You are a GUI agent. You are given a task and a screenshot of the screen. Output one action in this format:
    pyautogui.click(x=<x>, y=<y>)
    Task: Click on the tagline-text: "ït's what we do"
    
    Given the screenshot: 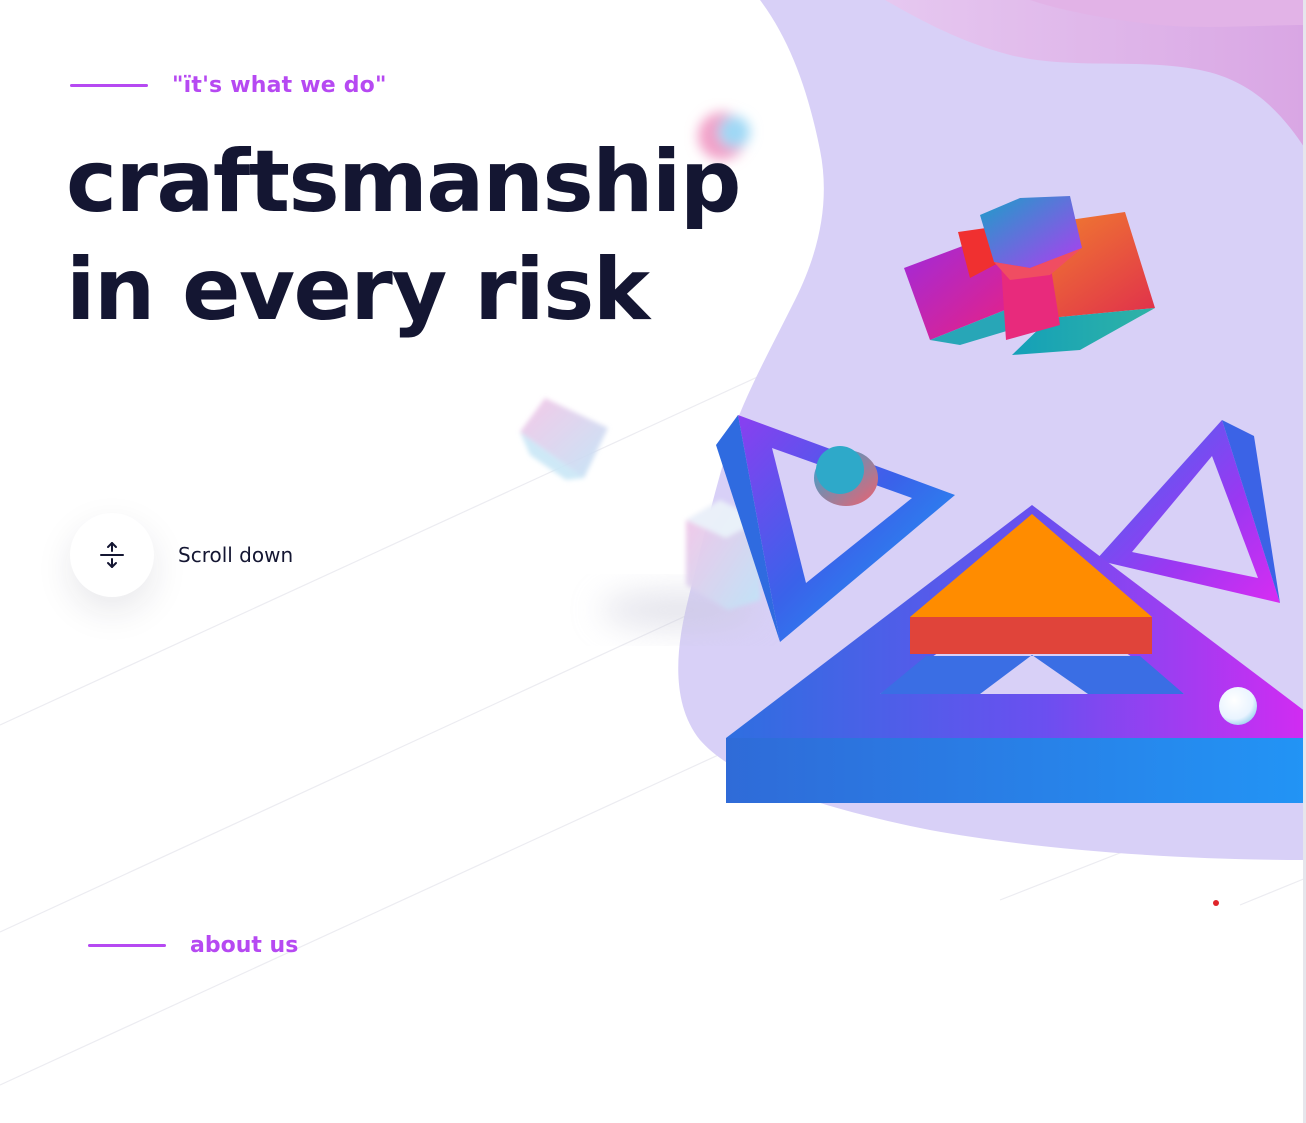 What is the action you would take?
    pyautogui.click(x=279, y=85)
    